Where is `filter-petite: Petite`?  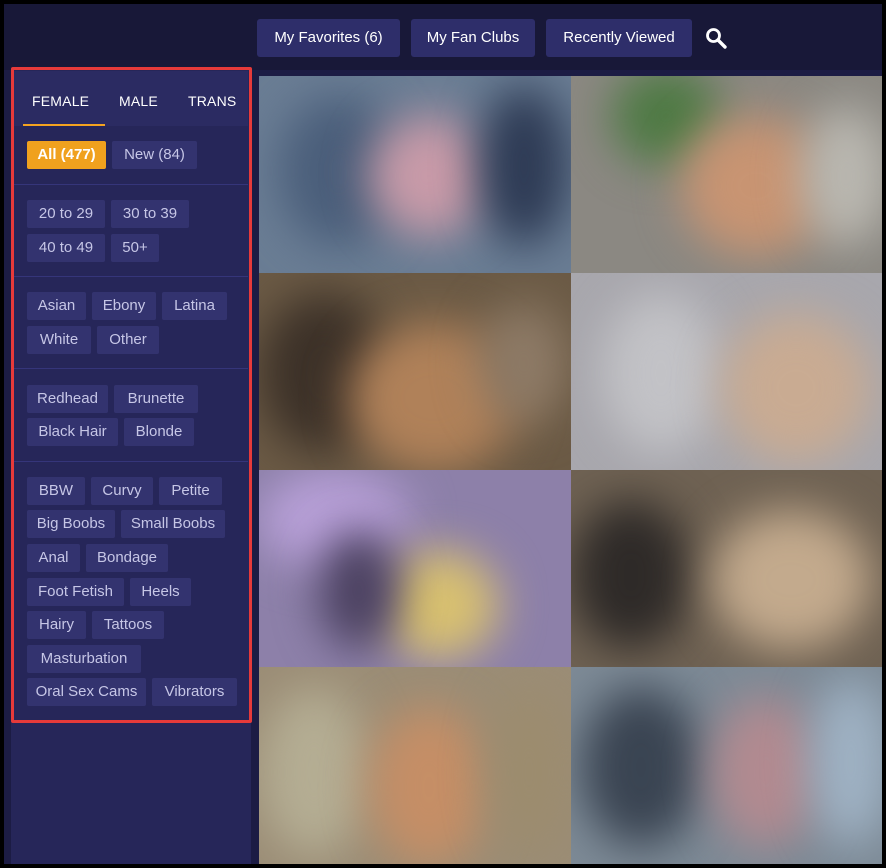 filter-petite: Petite is located at coordinates (190, 491).